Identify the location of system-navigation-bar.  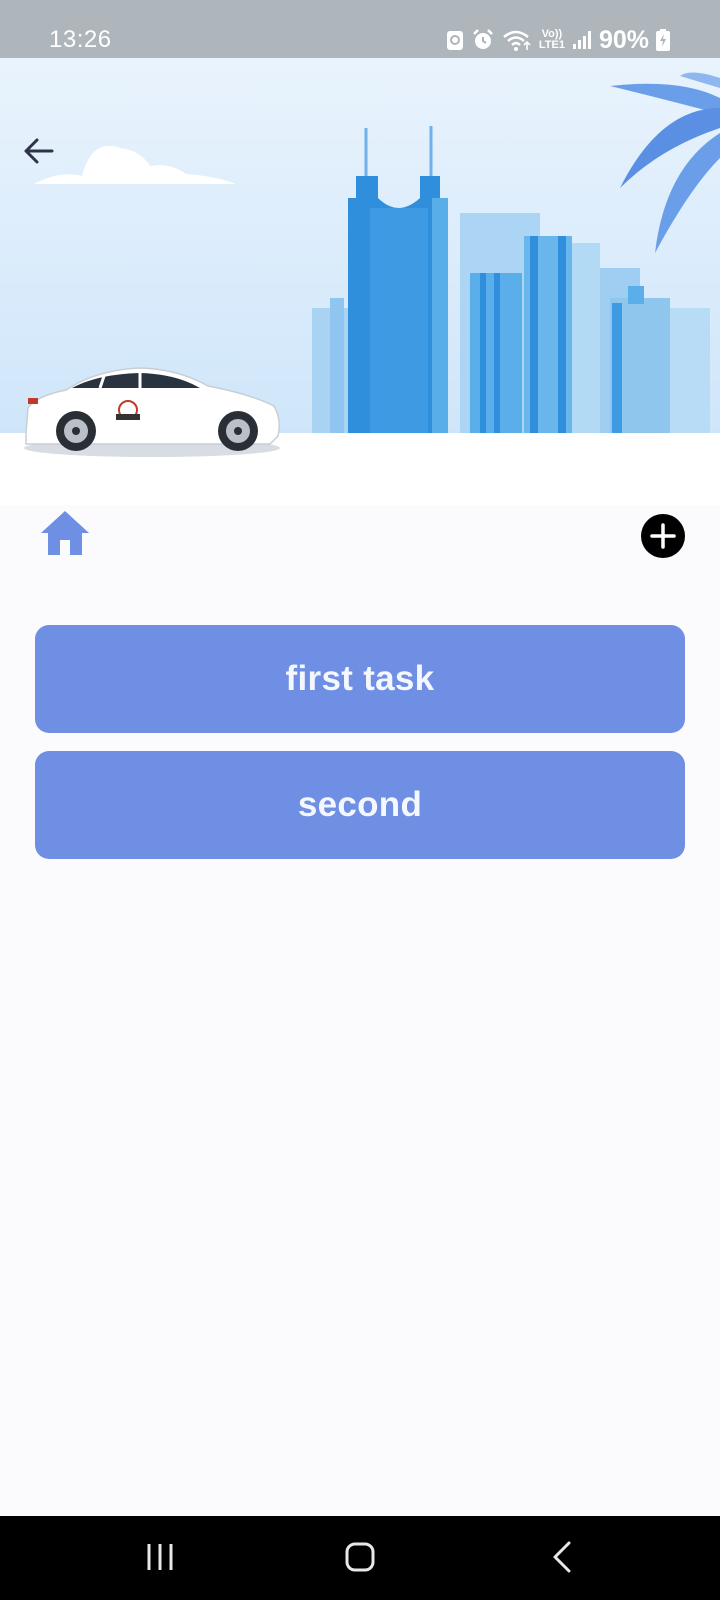
(360, 1558).